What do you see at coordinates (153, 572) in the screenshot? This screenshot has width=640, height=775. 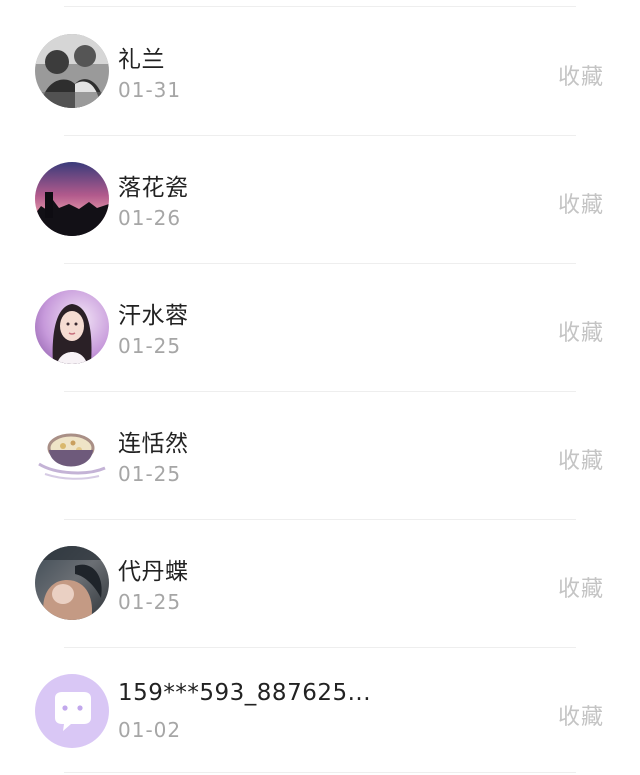 I see `contact-name: 代丹蝶` at bounding box center [153, 572].